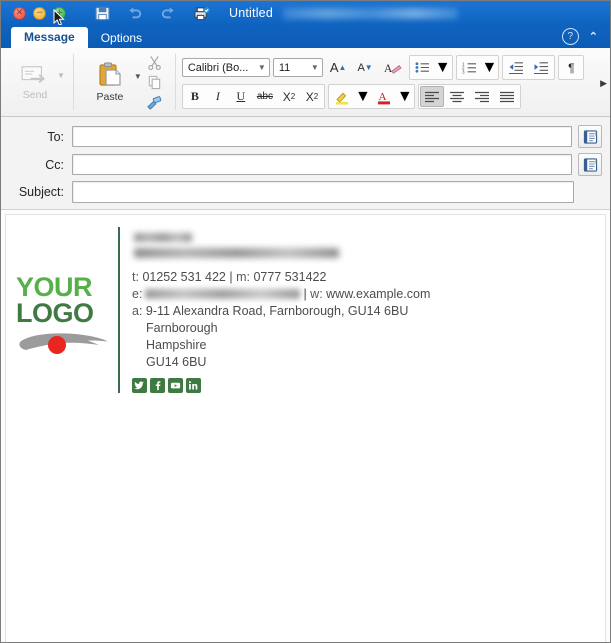 This screenshot has width=611, height=643. Describe the element at coordinates (163, 237) in the screenshot. I see `signature-name-redacted` at that location.